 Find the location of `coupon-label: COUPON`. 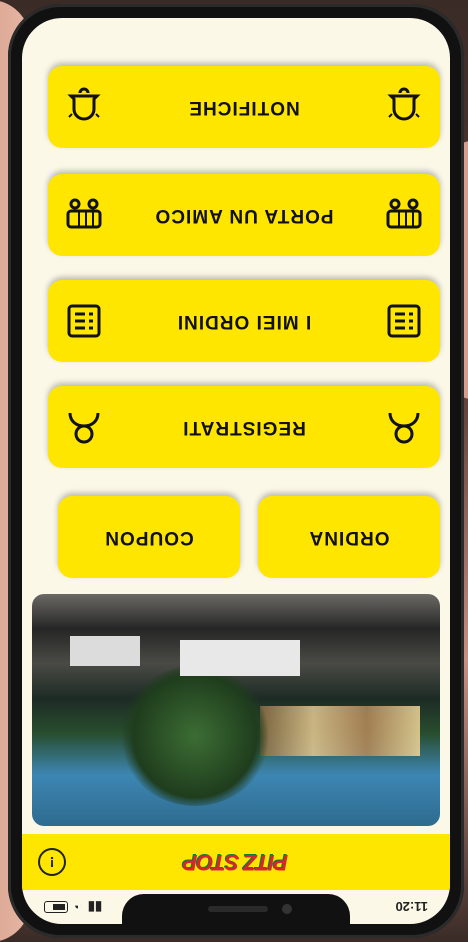

coupon-label: COUPON is located at coordinates (149, 537).